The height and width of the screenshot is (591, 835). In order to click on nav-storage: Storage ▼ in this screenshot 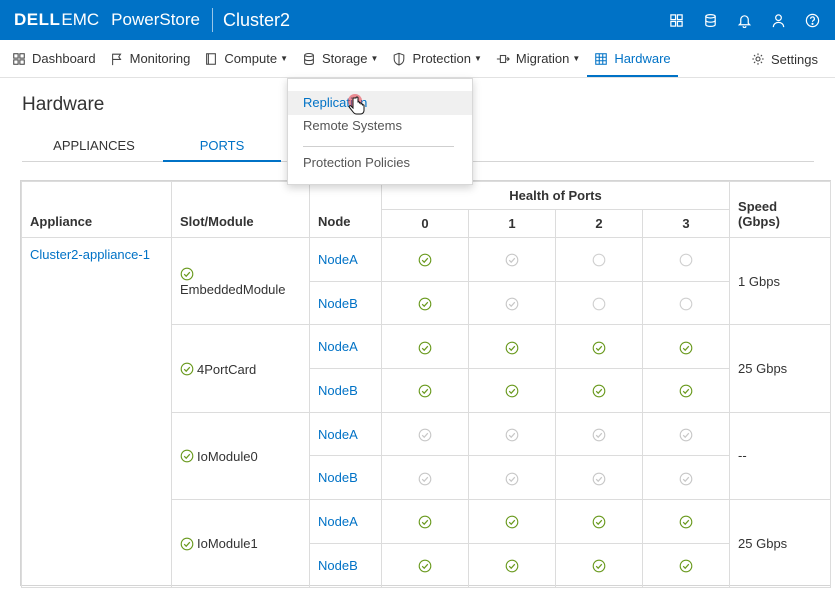, I will do `click(340, 59)`.